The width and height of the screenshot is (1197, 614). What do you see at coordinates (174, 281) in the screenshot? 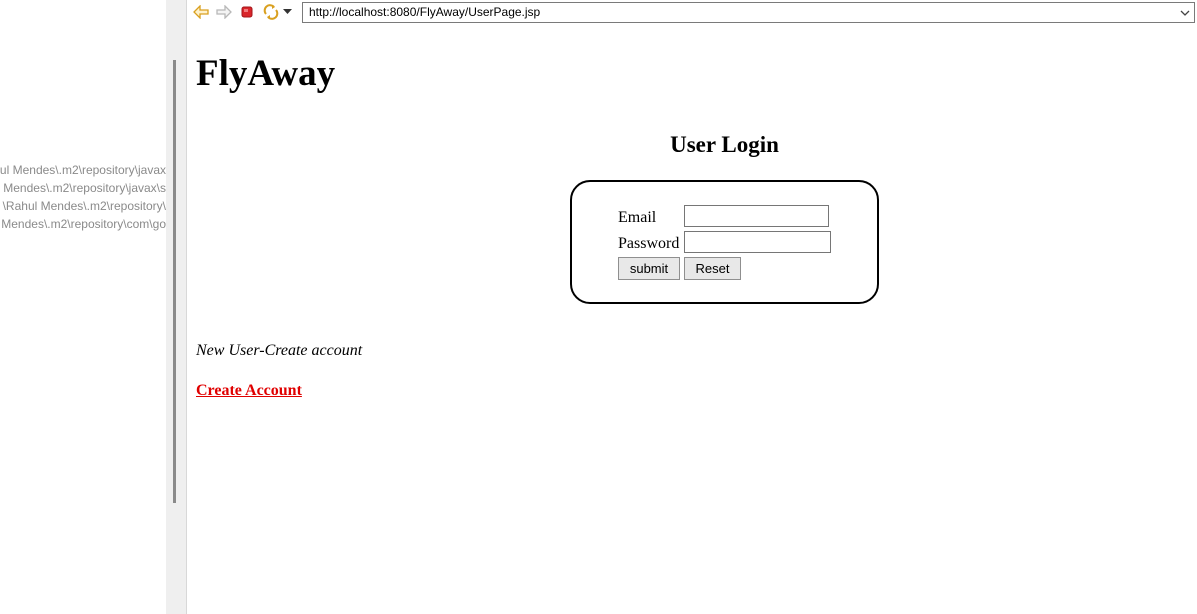
I see `vertical-scrollbar` at bounding box center [174, 281].